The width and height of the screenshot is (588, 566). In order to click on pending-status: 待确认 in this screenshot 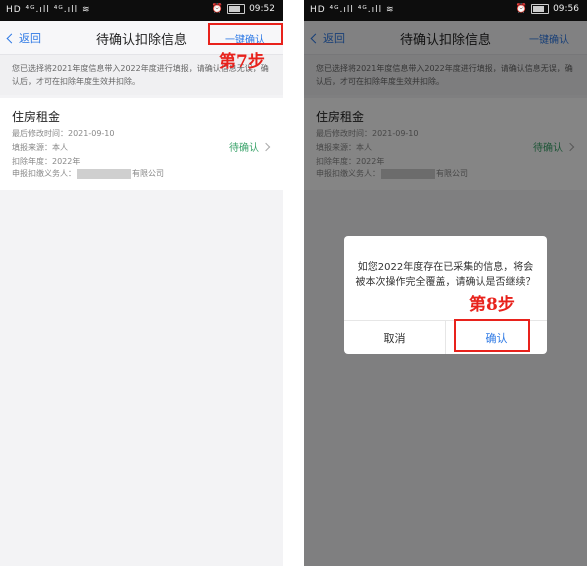, I will do `click(250, 146)`.